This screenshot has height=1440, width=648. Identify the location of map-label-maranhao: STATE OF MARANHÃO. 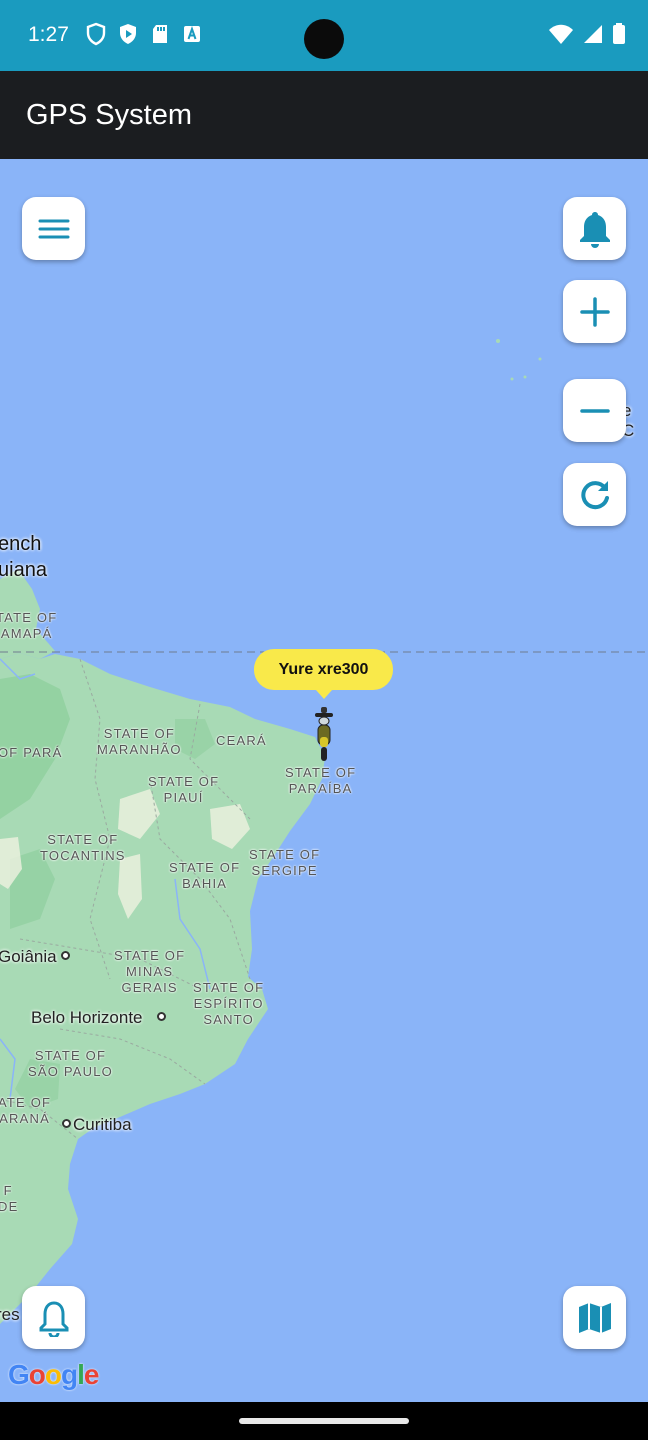
(139, 742).